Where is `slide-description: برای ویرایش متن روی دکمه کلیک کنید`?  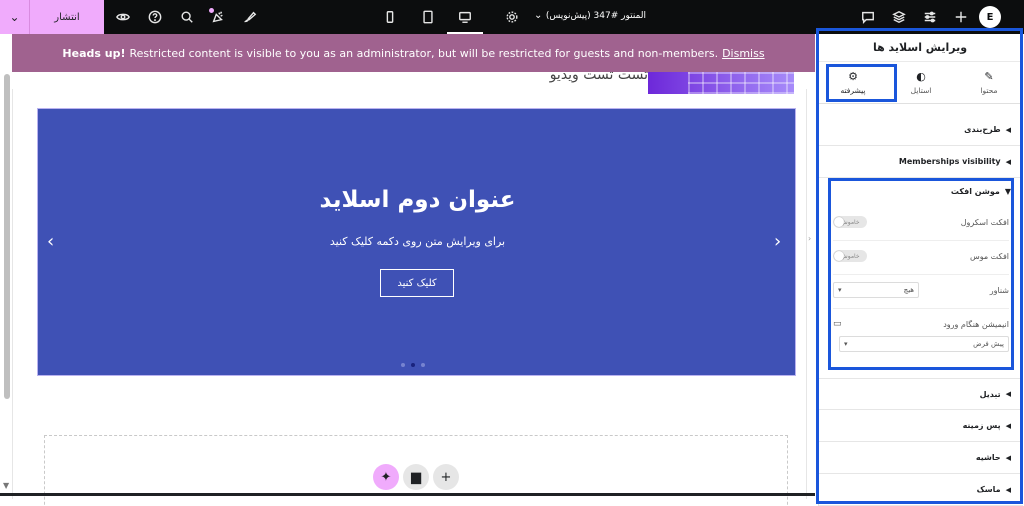 slide-description: برای ویرایش متن روی دکمه کلیک کنید is located at coordinates (417, 241).